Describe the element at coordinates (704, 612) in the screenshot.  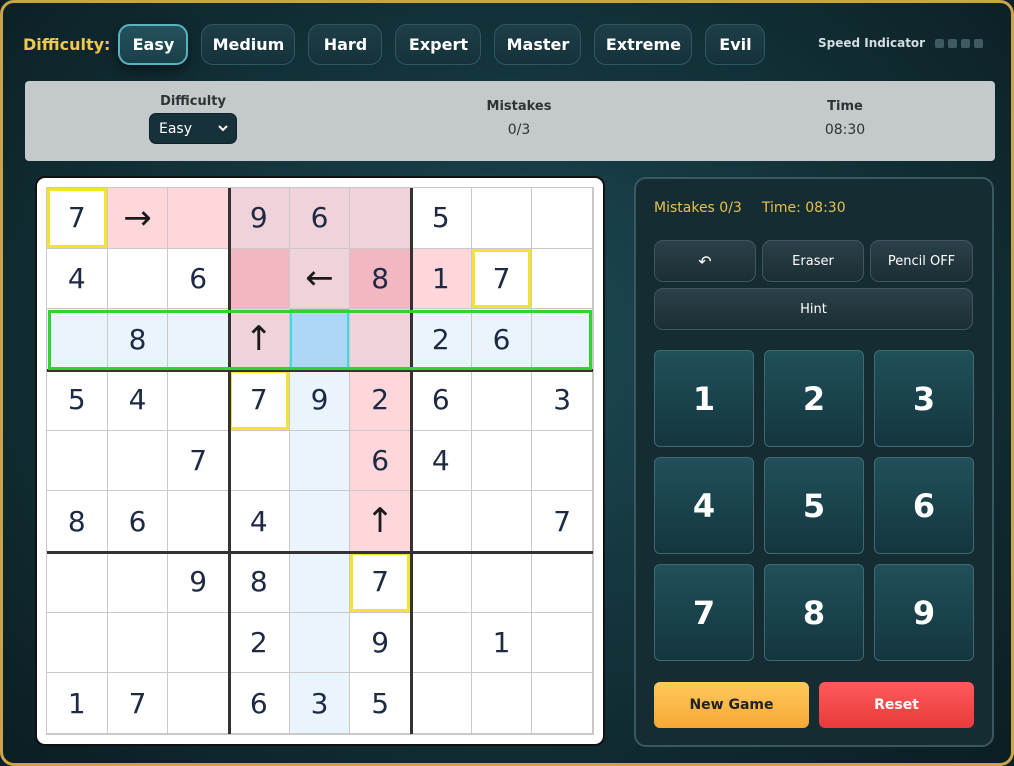
I see `number-button-7: 7` at that location.